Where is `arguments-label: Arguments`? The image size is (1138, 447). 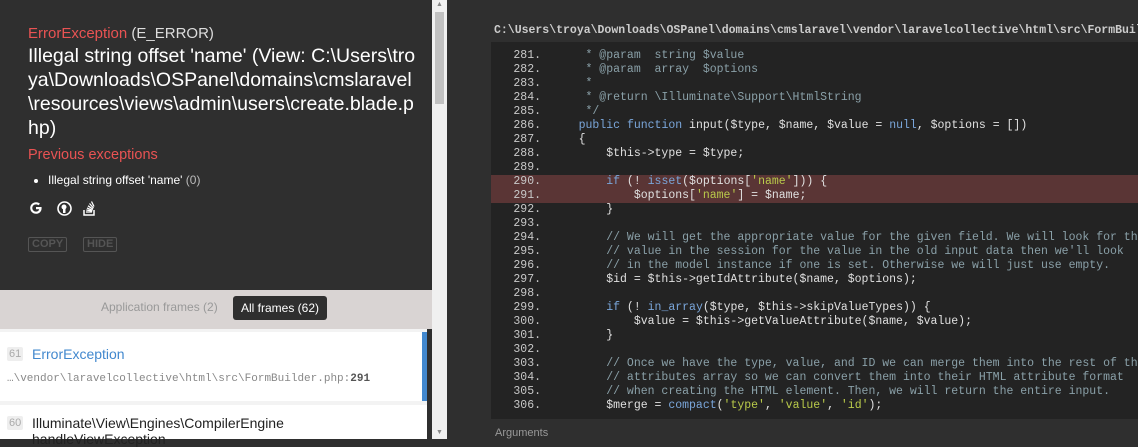
arguments-label: Arguments is located at coordinates (522, 433).